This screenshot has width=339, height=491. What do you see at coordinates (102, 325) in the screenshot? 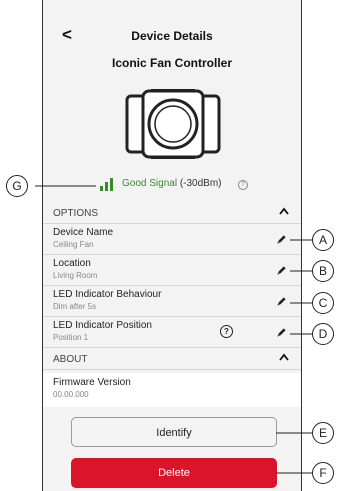
I see `option-label: LED Indicator Position` at bounding box center [102, 325].